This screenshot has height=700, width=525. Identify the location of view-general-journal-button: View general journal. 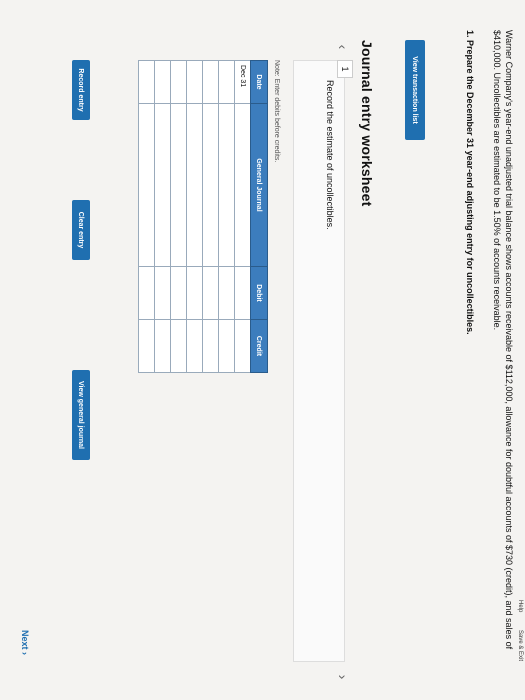
(81, 415).